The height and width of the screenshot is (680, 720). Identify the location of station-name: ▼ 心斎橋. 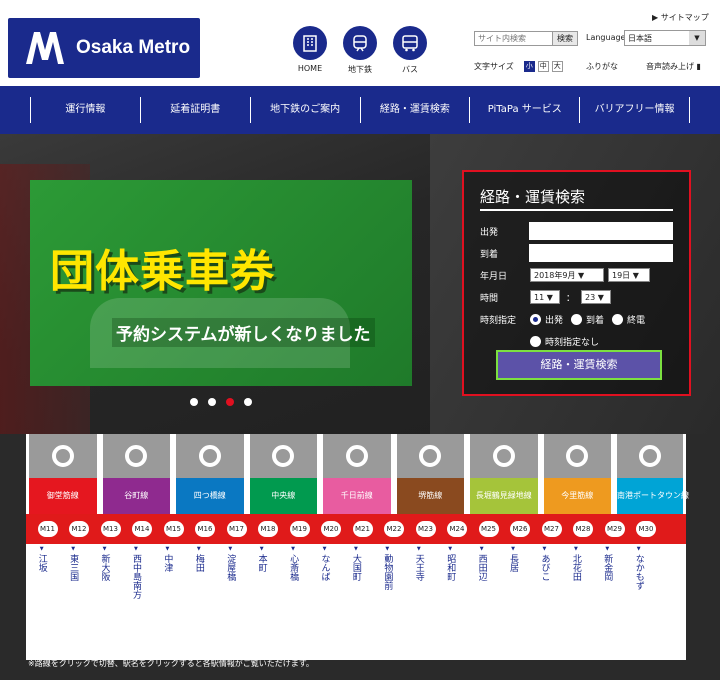
(292, 603).